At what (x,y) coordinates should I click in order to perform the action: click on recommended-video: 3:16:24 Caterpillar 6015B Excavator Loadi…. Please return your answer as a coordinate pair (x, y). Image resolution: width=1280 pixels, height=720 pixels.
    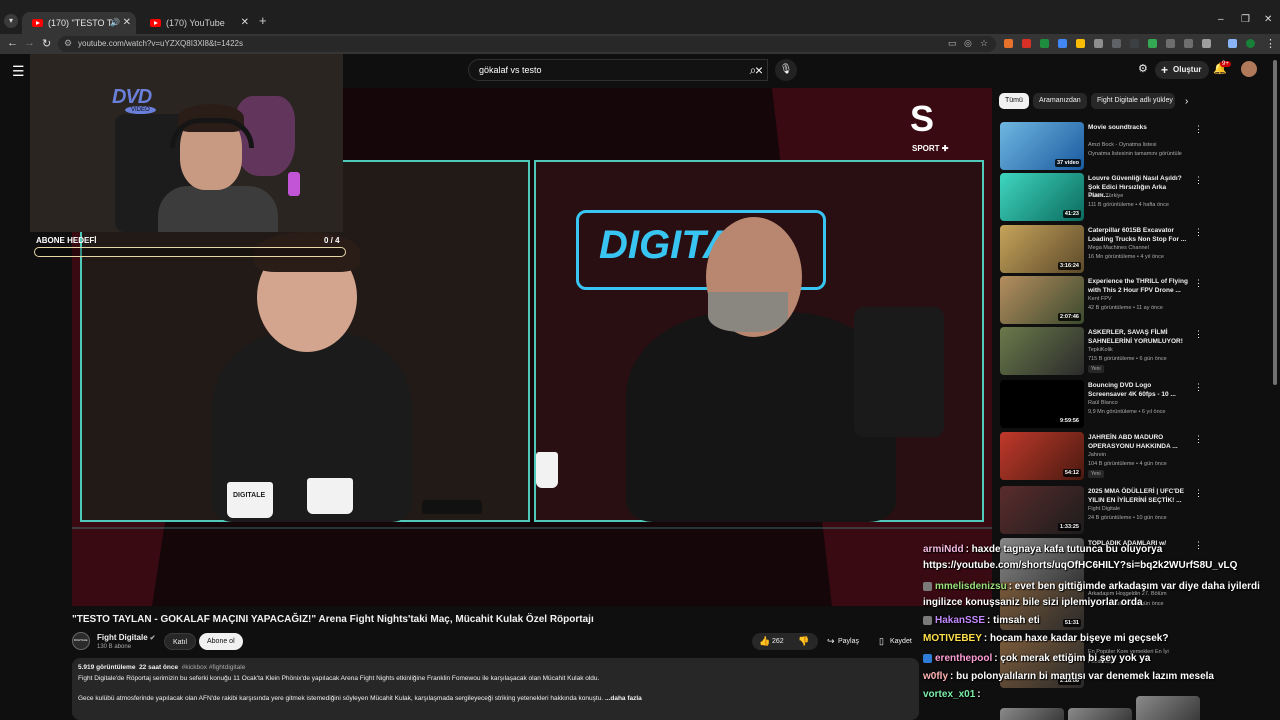
    Looking at the image, I should click on (1101, 249).